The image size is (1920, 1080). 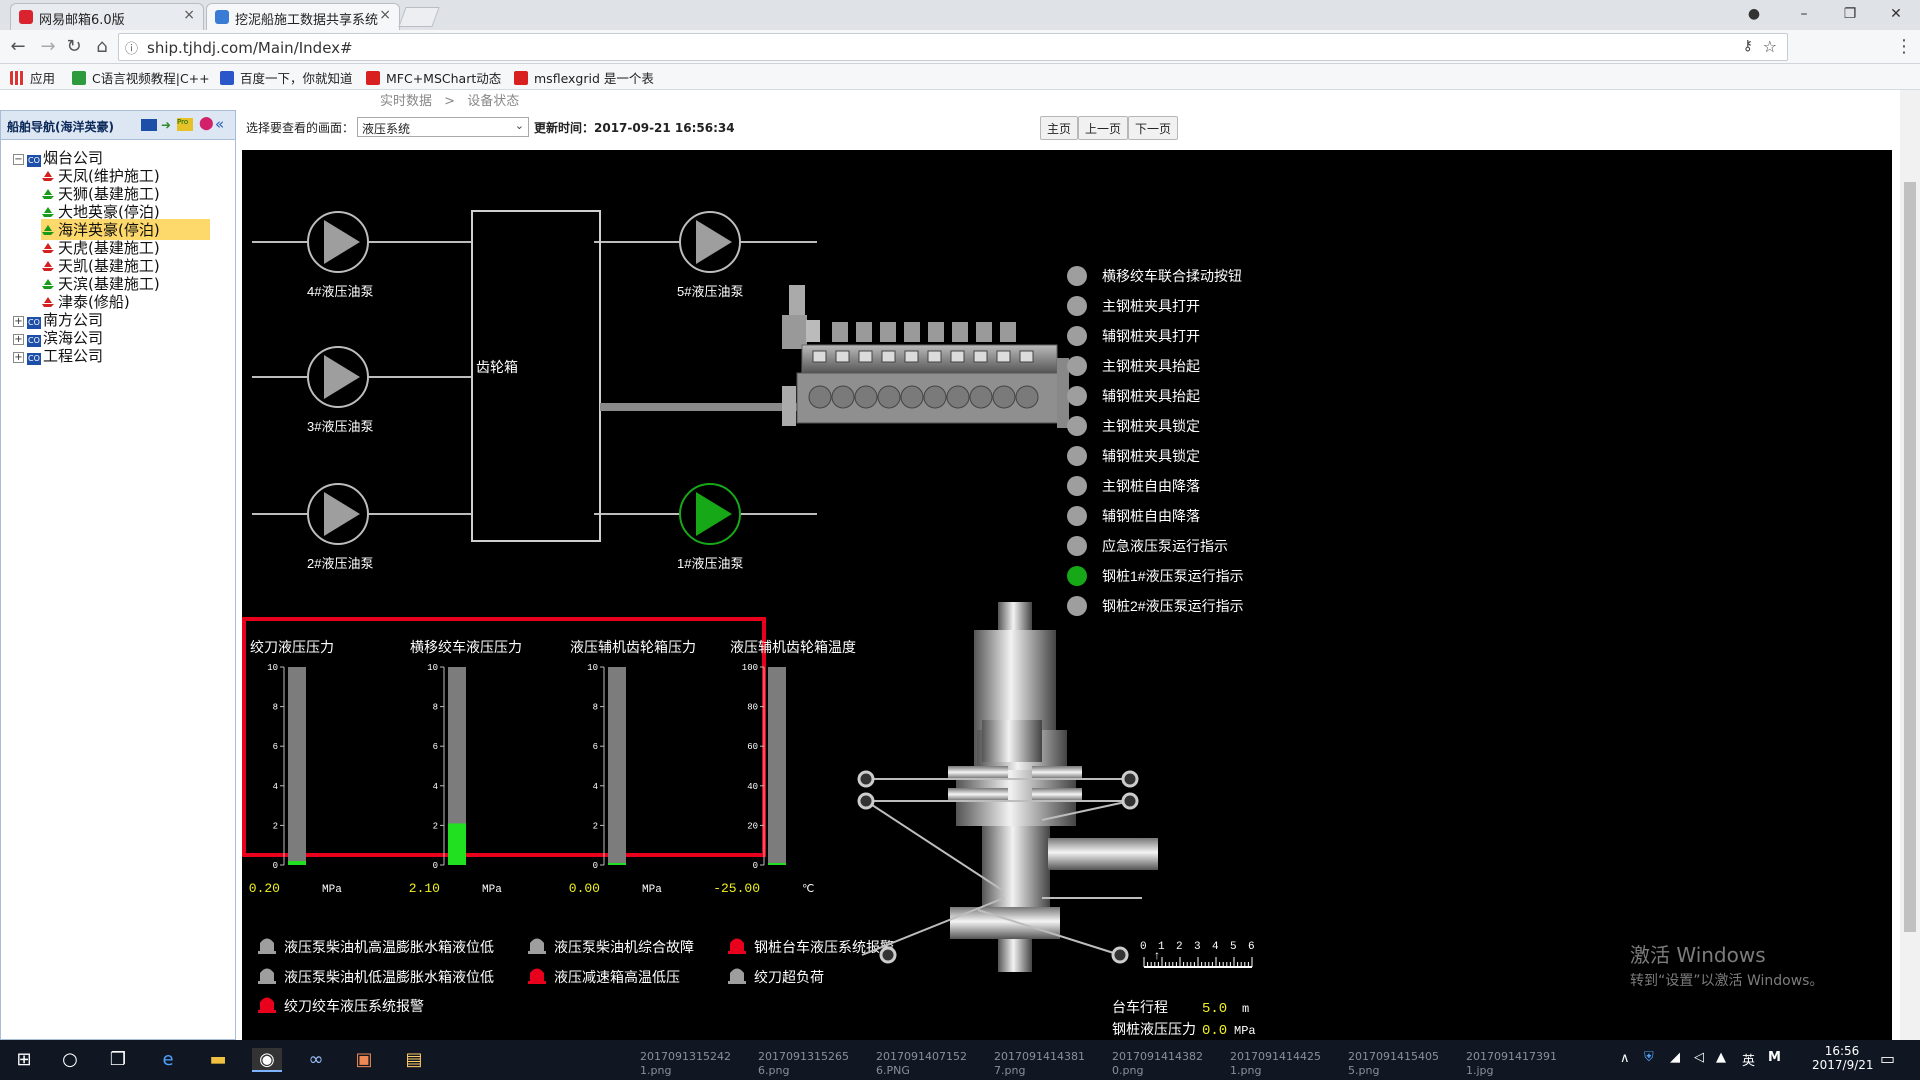 What do you see at coordinates (595, 747) in the screenshot?
I see `gauge-tick-label: 6` at bounding box center [595, 747].